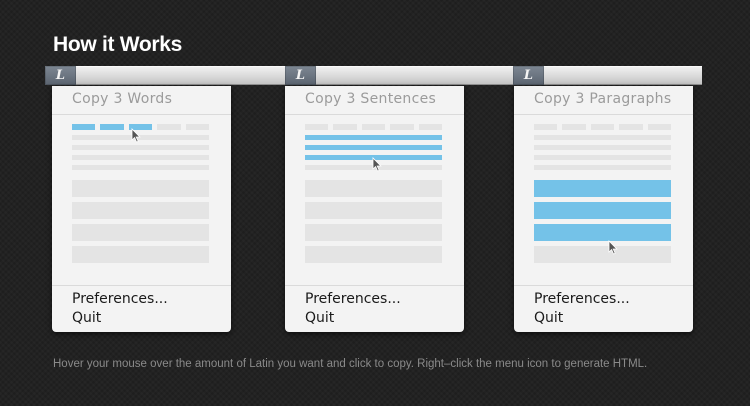 This screenshot has width=750, height=406. What do you see at coordinates (602, 99) in the screenshot?
I see `menu-item-copy-paragraphs: Copy 3 Paragraphs` at bounding box center [602, 99].